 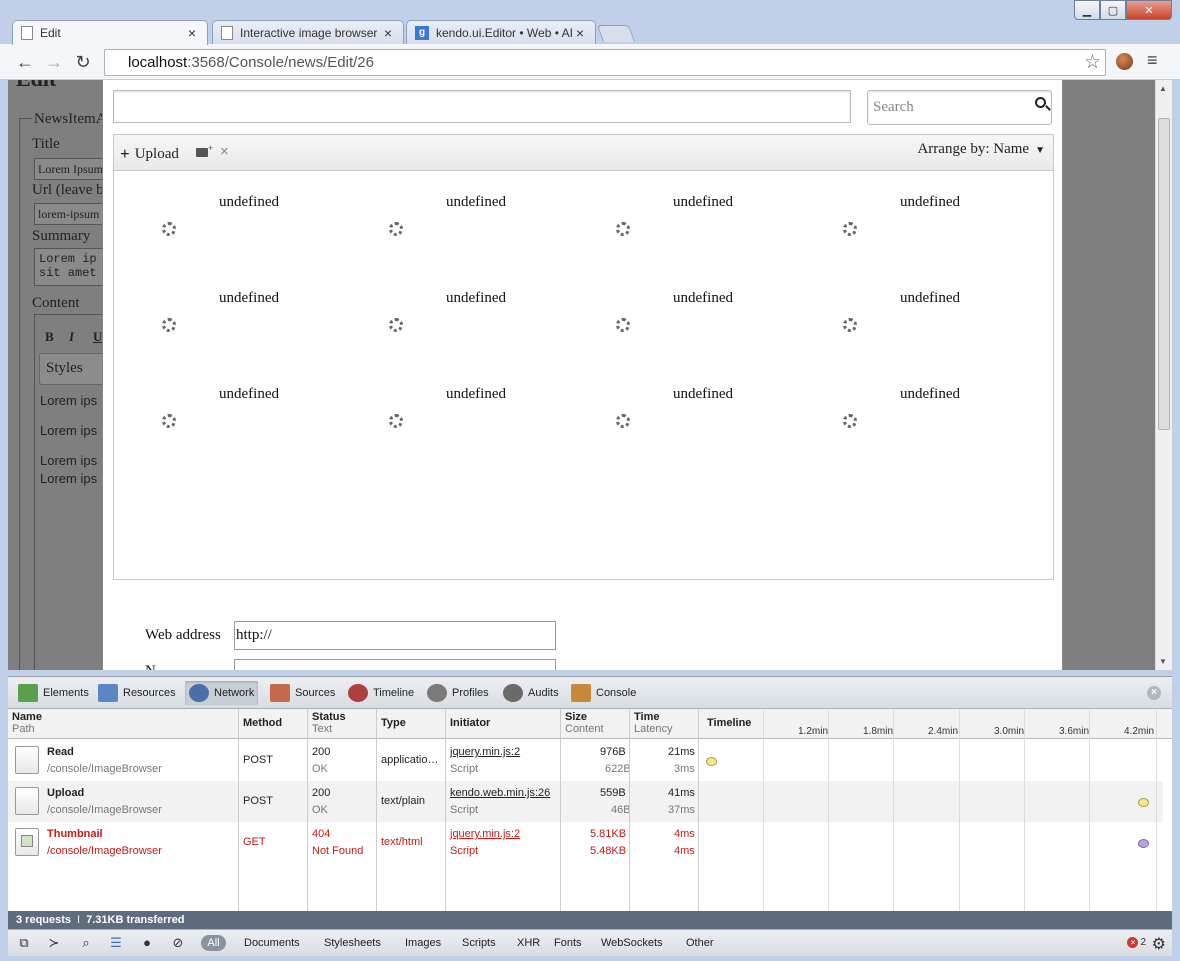 What do you see at coordinates (629, 810) in the screenshot?
I see `column-divider` at bounding box center [629, 810].